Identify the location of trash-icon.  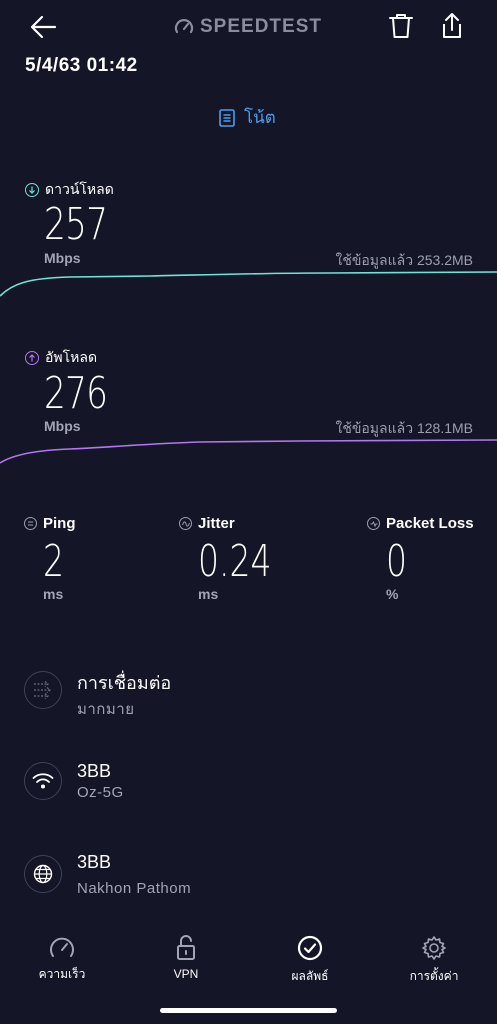
(401, 26).